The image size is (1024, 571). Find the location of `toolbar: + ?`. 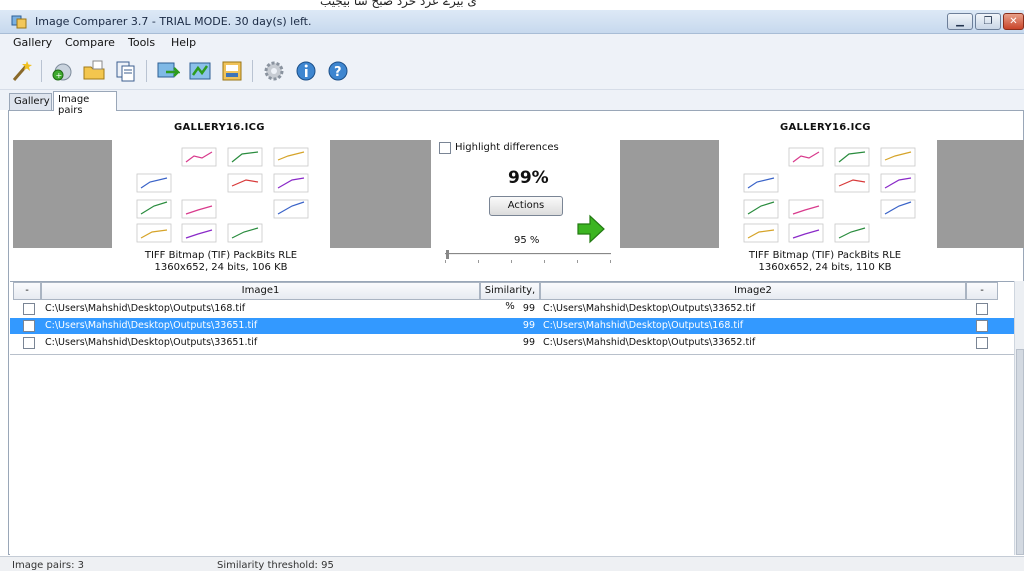

toolbar: + ? is located at coordinates (512, 71).